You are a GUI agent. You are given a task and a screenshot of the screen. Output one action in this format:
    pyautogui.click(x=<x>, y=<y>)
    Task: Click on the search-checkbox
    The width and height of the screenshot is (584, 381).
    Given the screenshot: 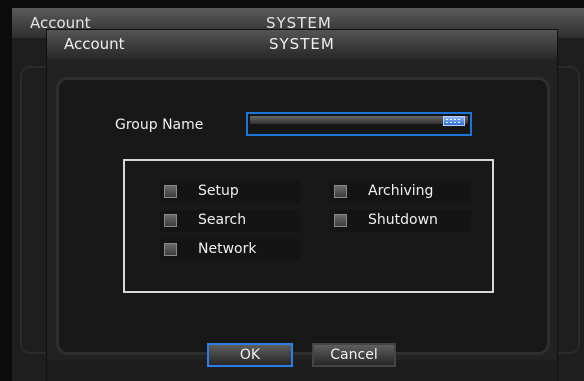 What is the action you would take?
    pyautogui.click(x=170, y=220)
    